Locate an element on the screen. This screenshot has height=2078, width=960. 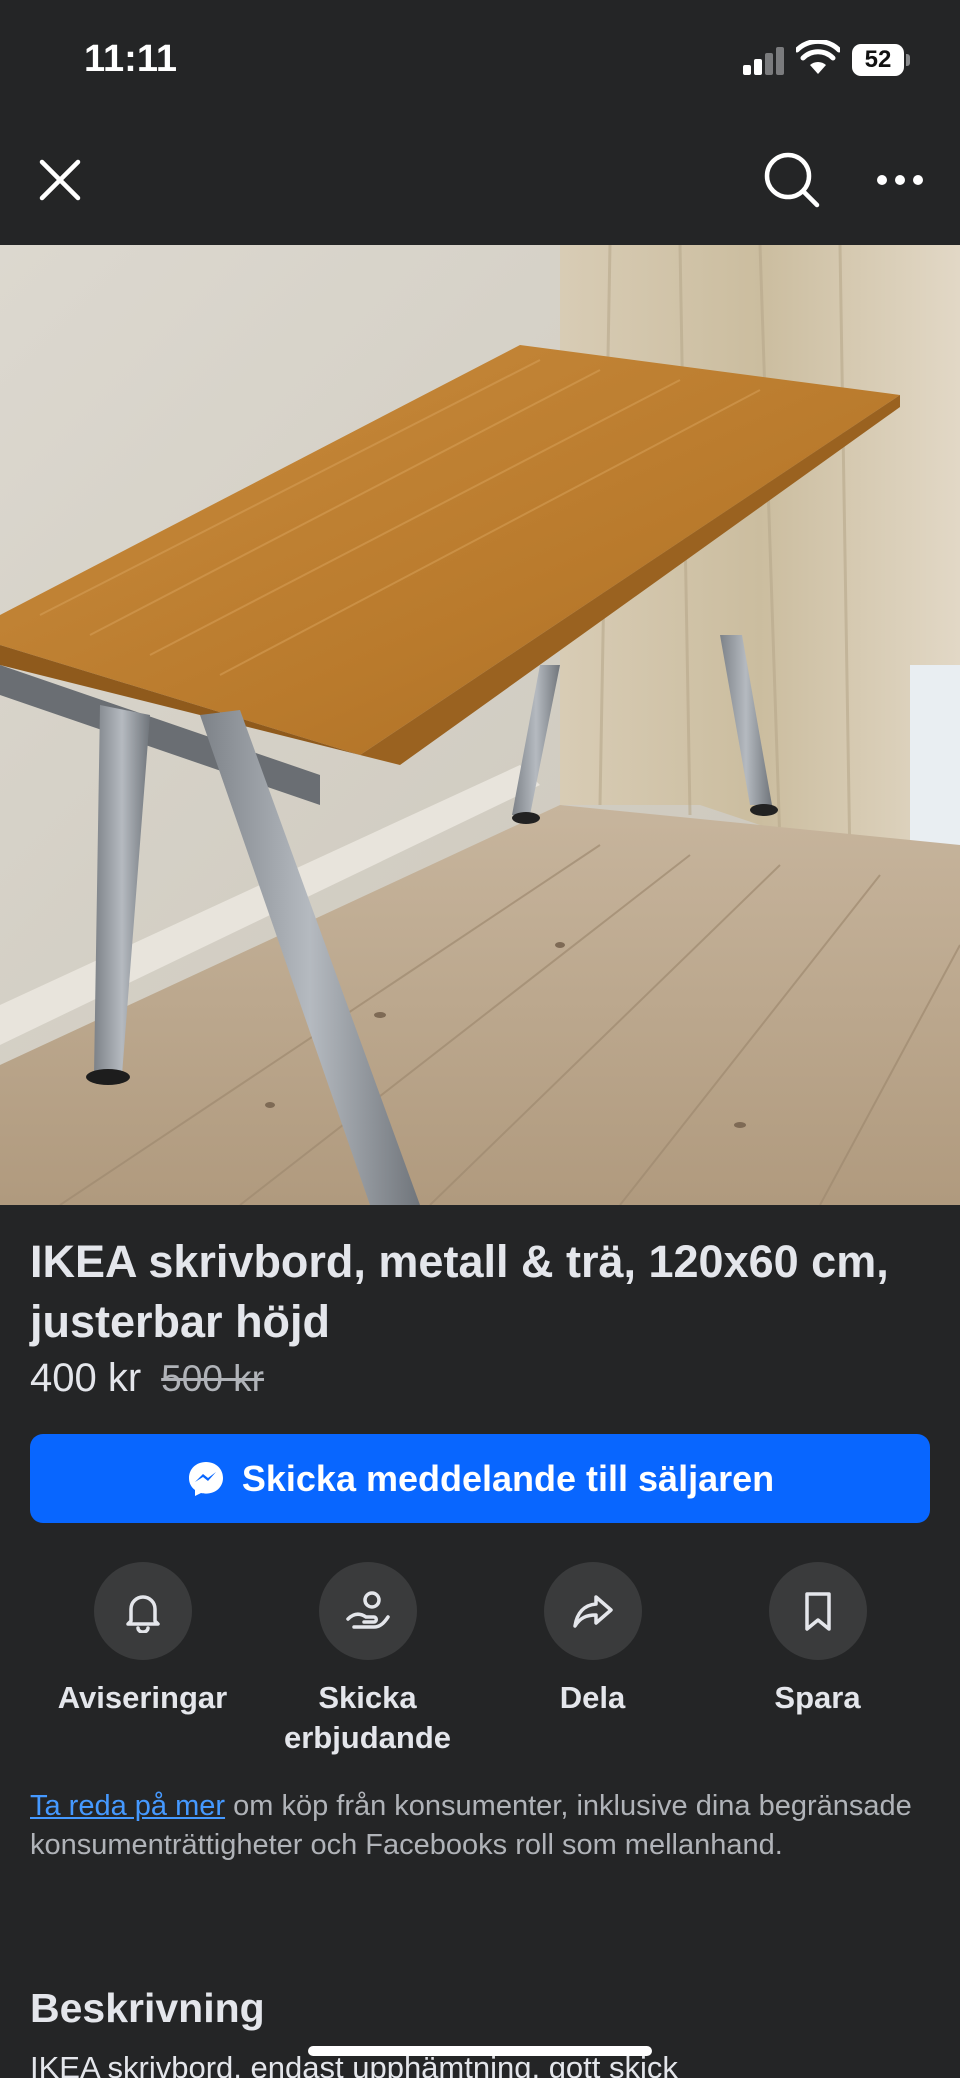
save-label: Spara is located at coordinates (817, 1697).